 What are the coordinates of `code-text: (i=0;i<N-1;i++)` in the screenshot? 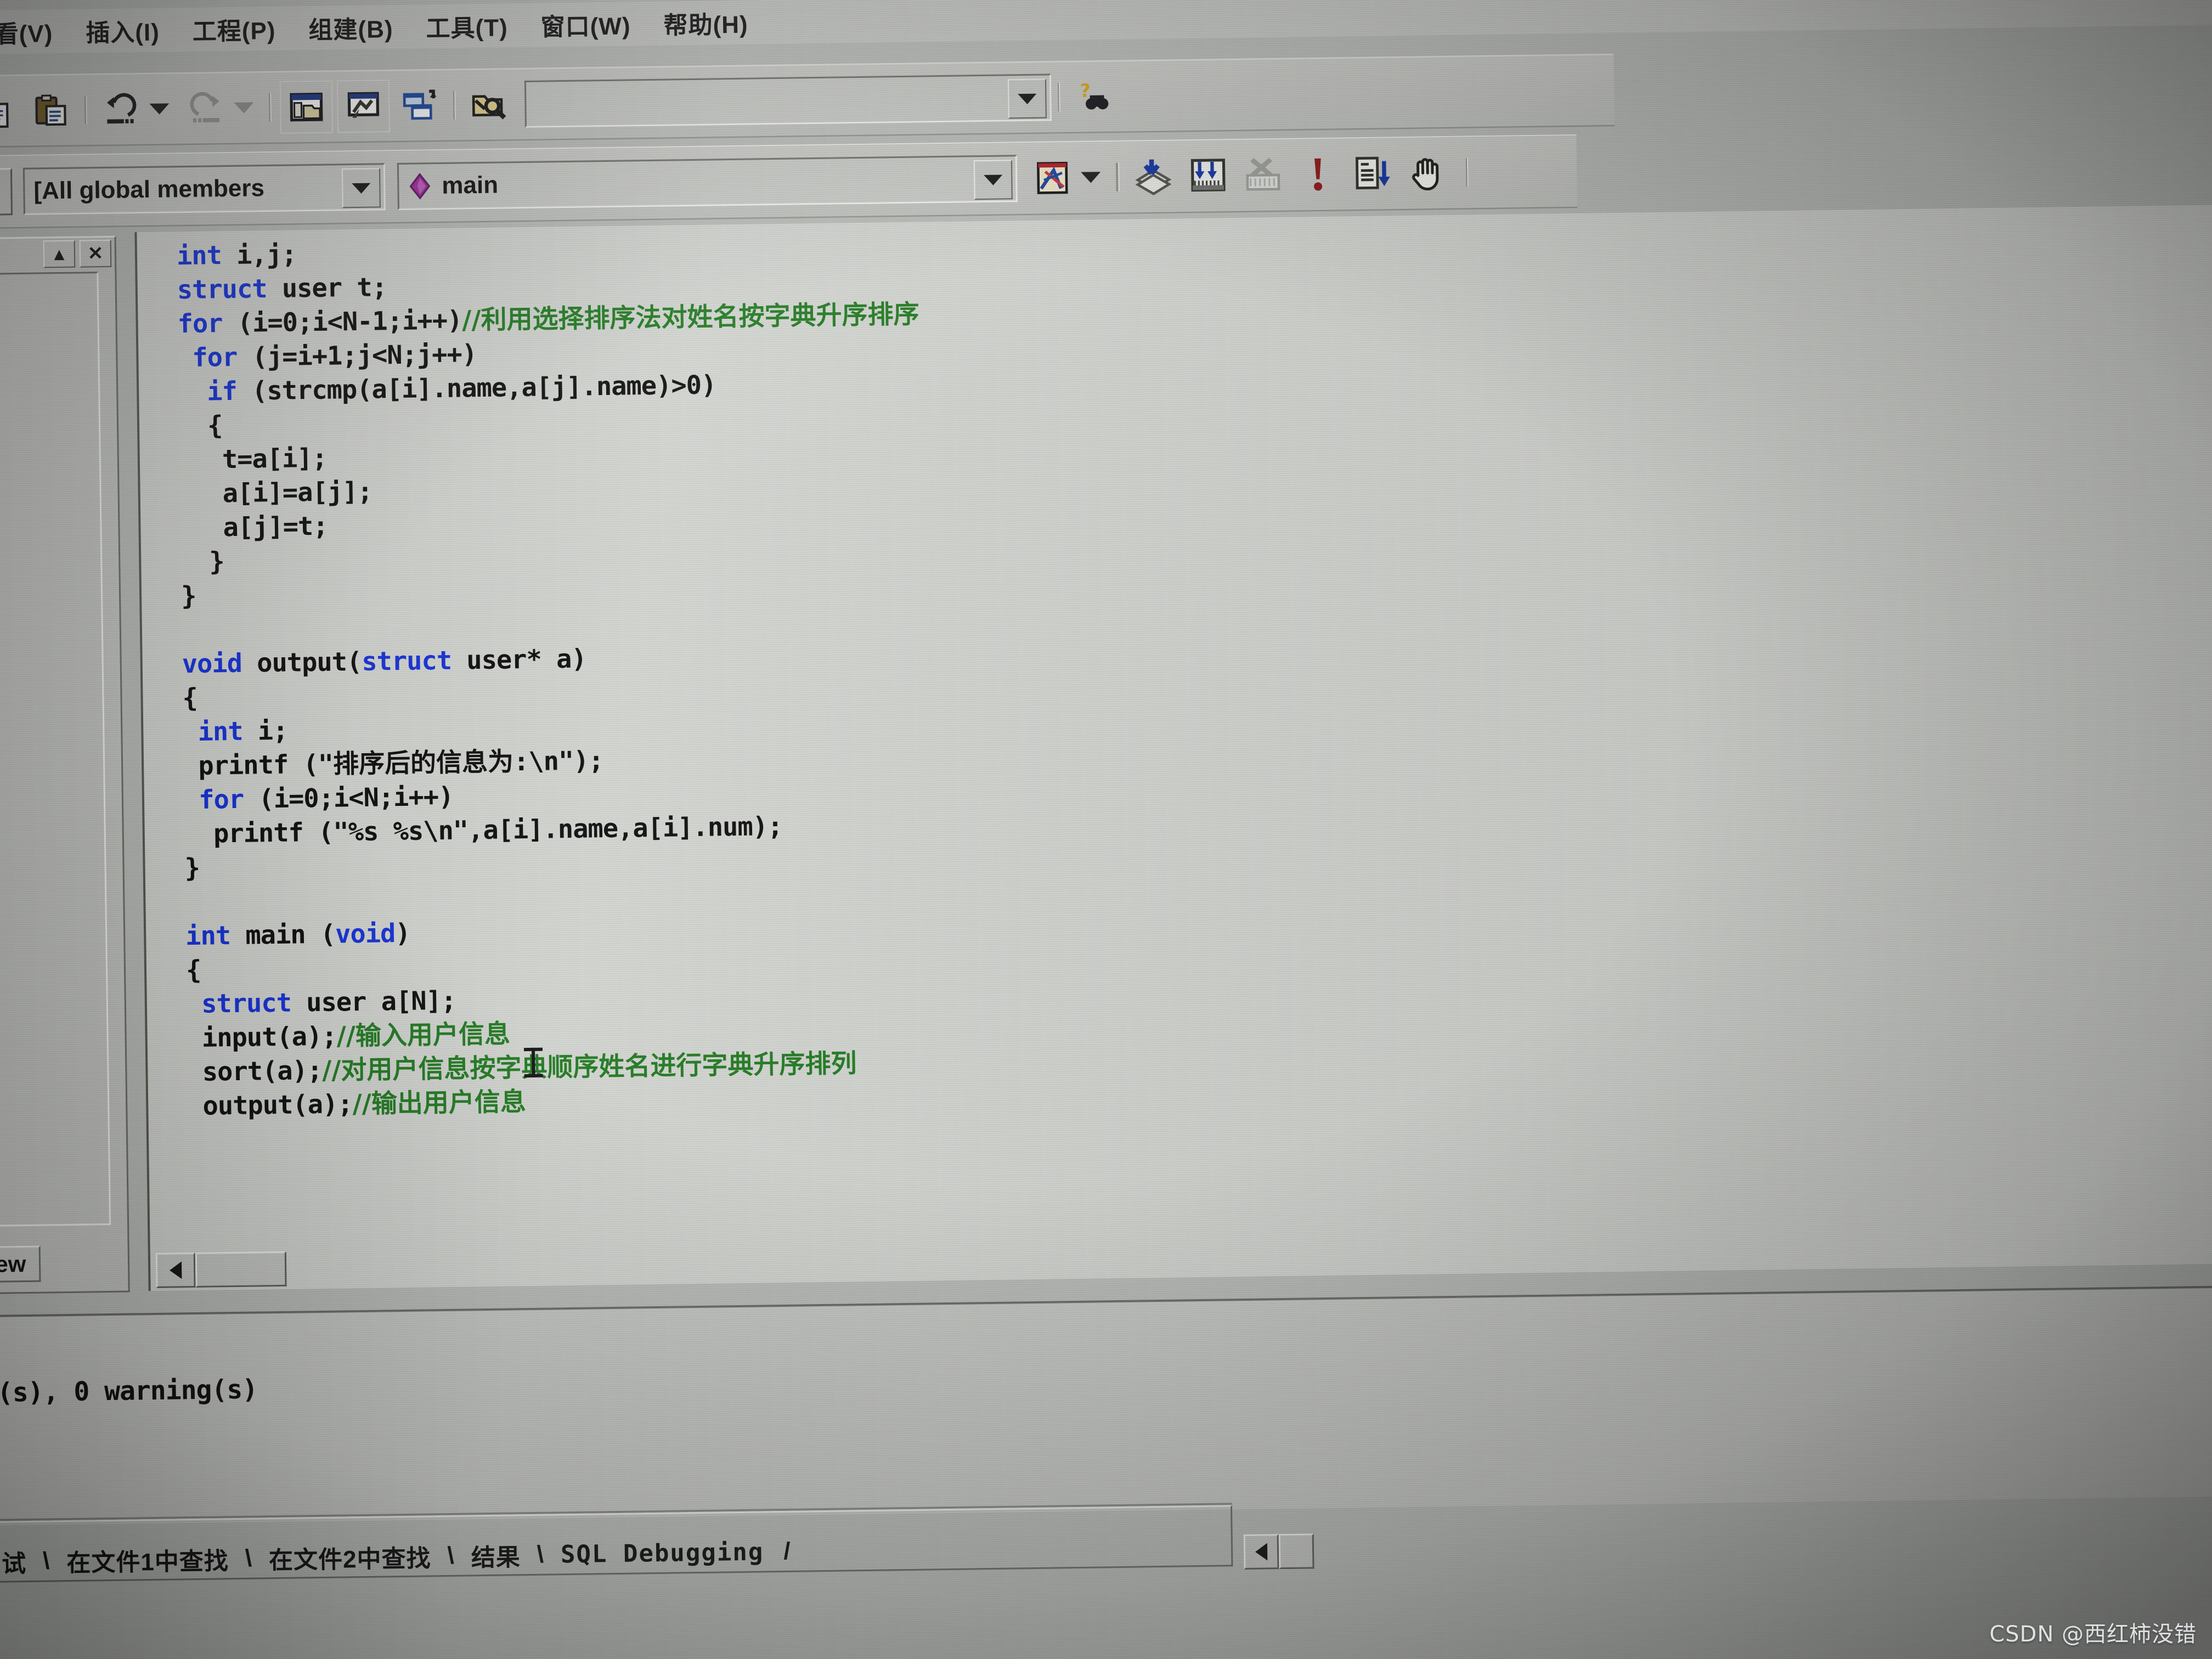 It's located at (342, 322).